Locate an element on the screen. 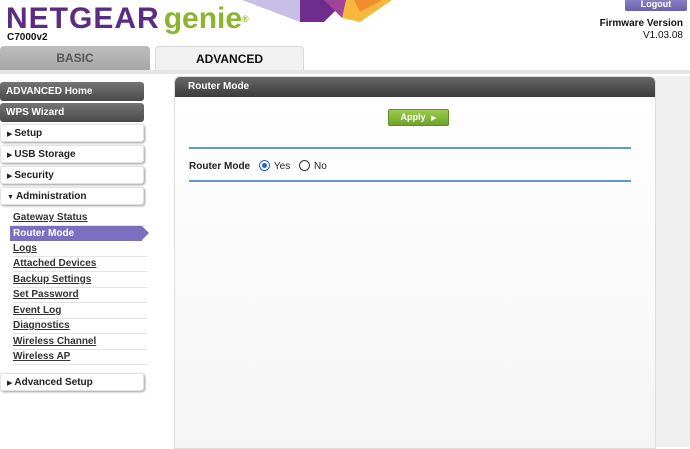 The height and width of the screenshot is (449, 690). router-mode-label: Router Mode is located at coordinates (220, 166).